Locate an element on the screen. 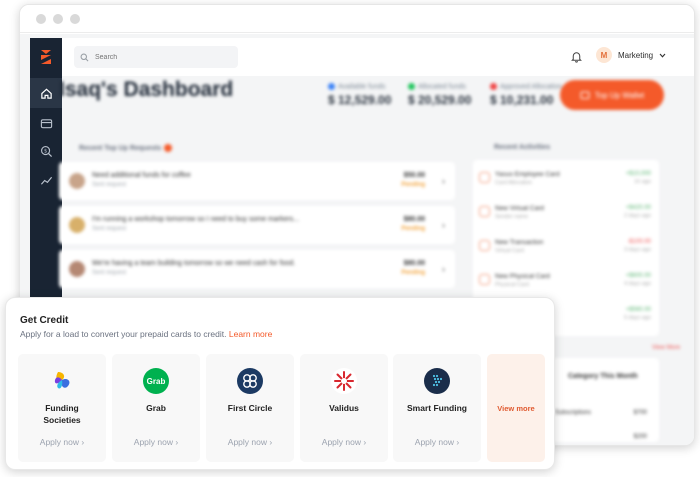  search-box is located at coordinates (156, 57).